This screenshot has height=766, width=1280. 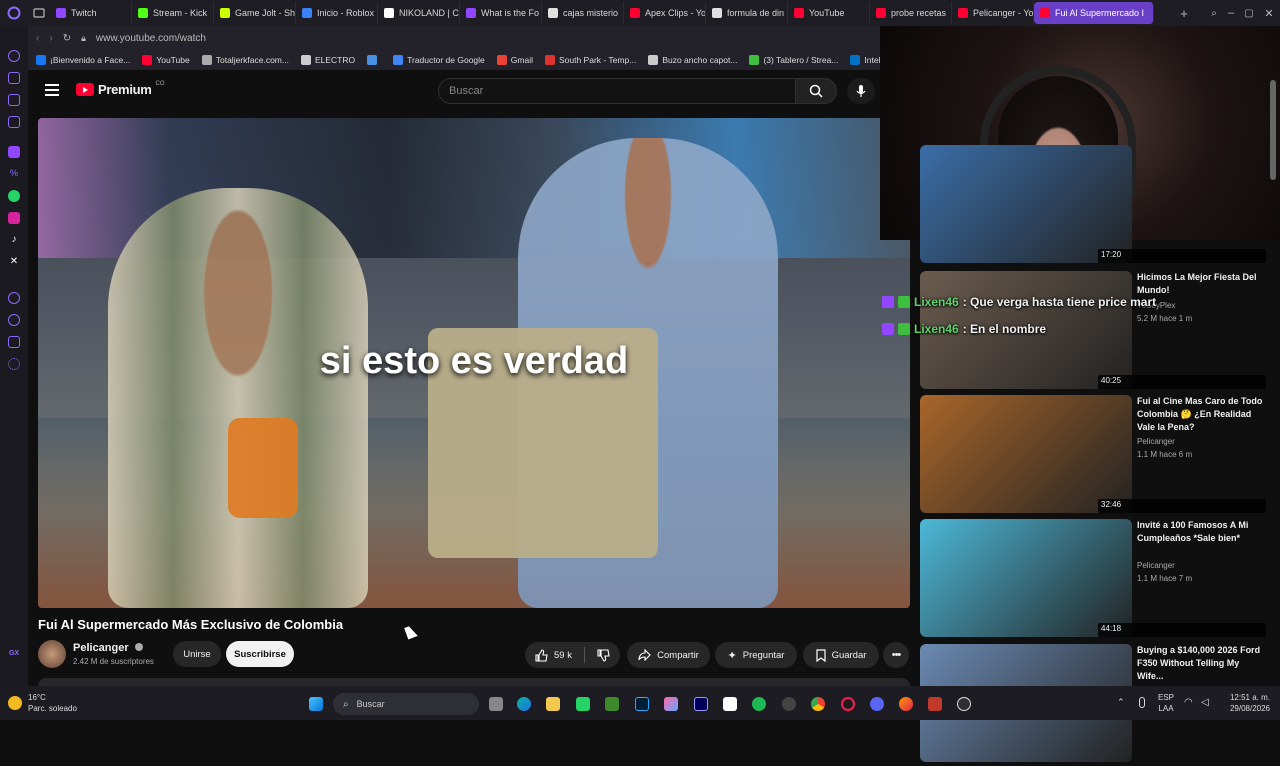 I want to click on file-explorer-icon, so click(x=553, y=704).